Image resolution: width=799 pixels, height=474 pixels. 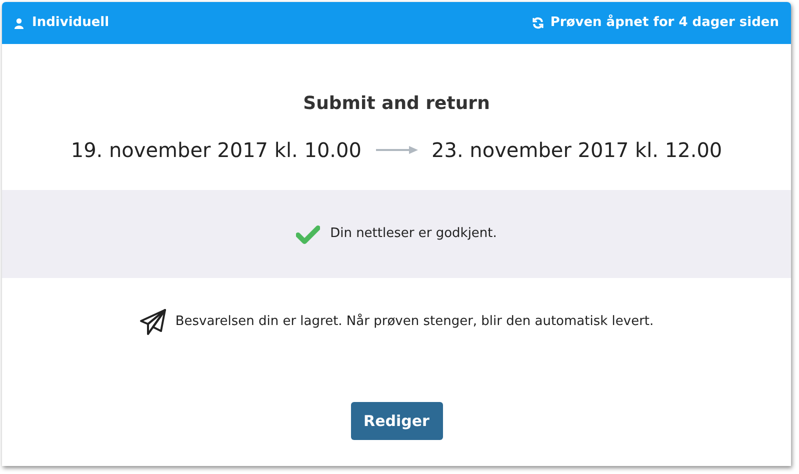 What do you see at coordinates (153, 322) in the screenshot?
I see `paper-plane-icon` at bounding box center [153, 322].